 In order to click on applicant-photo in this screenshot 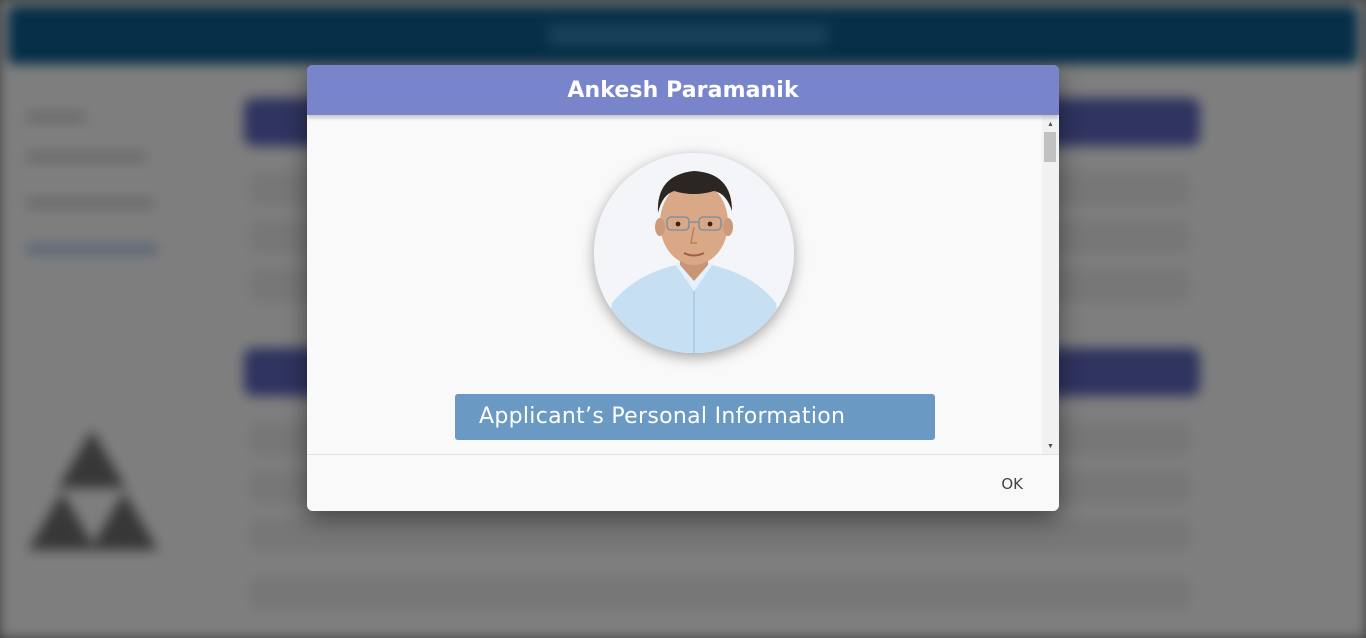, I will do `click(694, 253)`.